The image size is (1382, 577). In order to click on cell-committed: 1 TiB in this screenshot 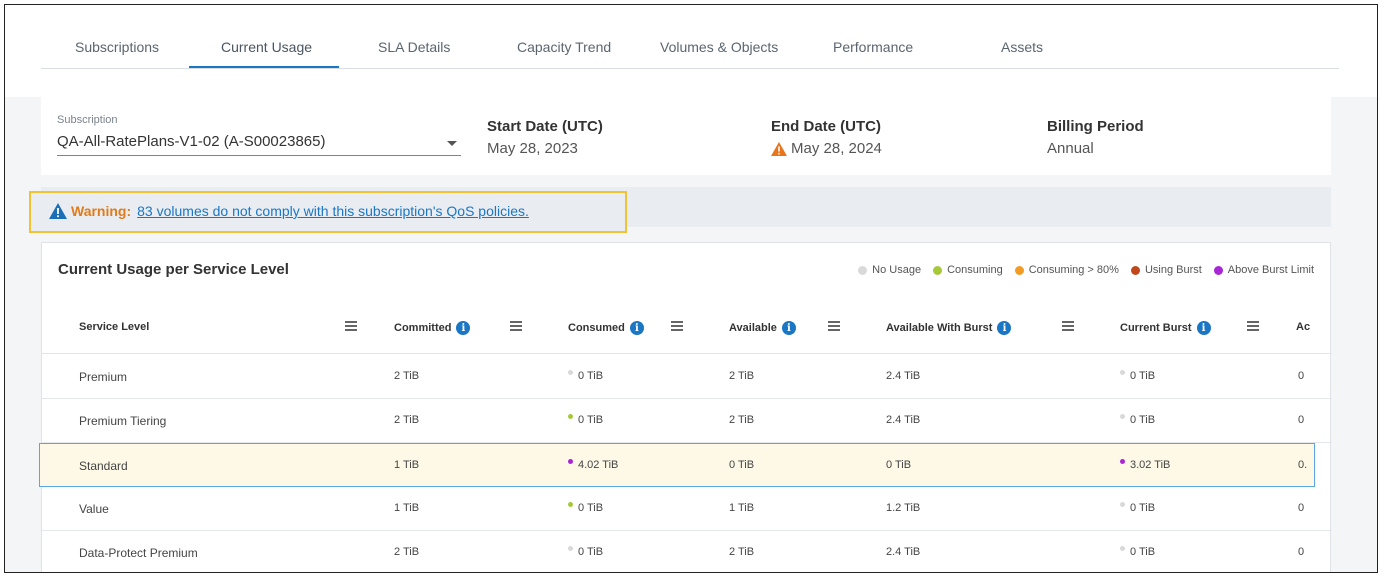, I will do `click(406, 465)`.